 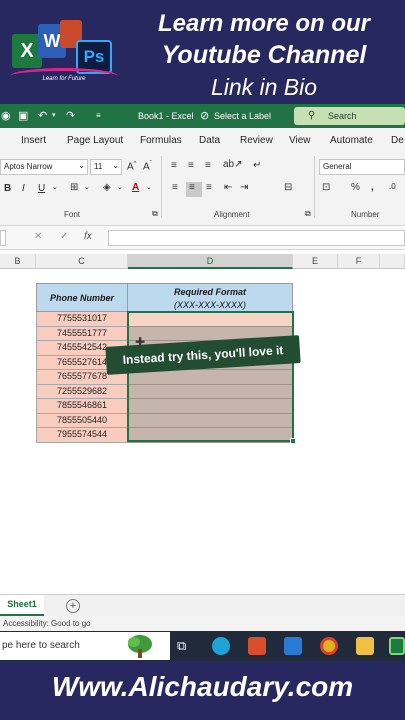 What do you see at coordinates (41, 188) in the screenshot?
I see `underline-icon: U` at bounding box center [41, 188].